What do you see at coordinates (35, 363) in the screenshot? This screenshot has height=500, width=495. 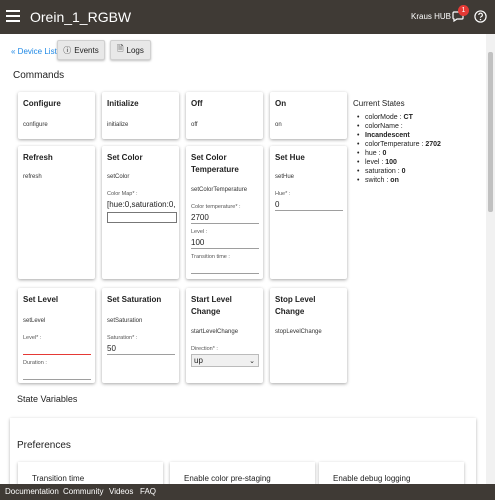 I see `duration-label: Duration :` at bounding box center [35, 363].